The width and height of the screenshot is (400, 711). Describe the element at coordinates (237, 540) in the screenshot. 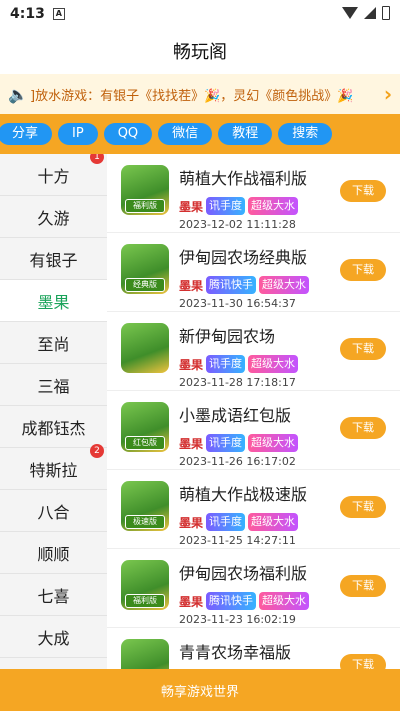

I see `game-date: 2023-11-25 14:27:11` at that location.